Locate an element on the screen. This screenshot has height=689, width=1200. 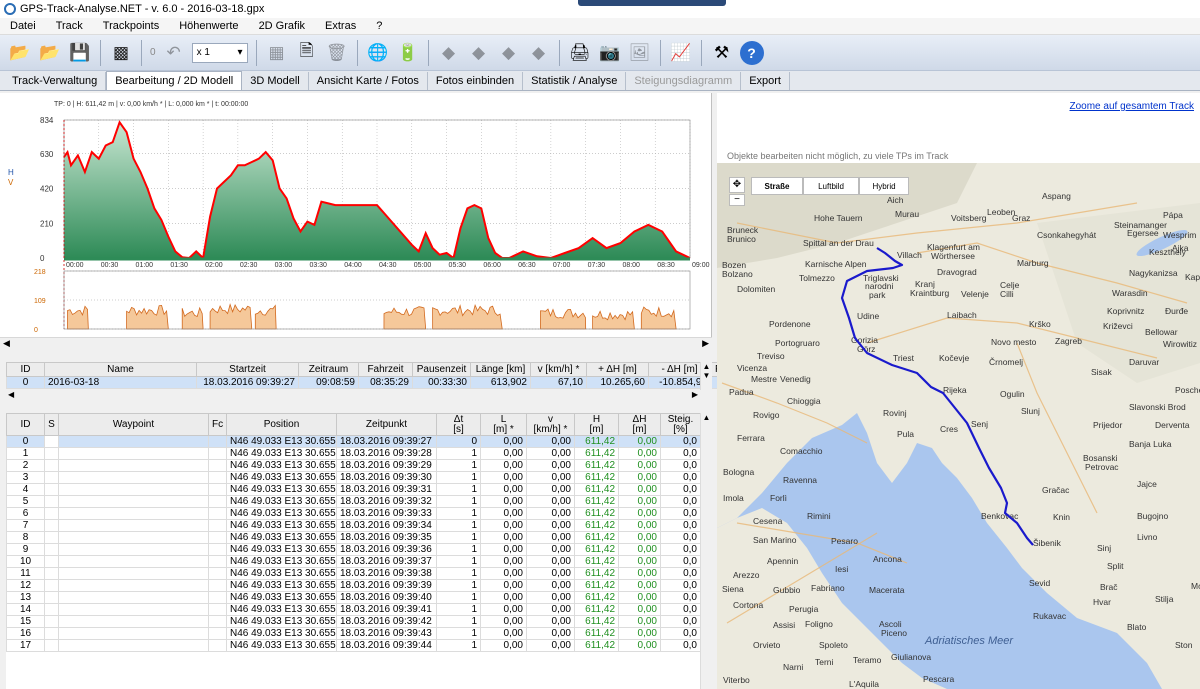
trackpoint-column-header: Δt [s] is located at coordinates (458, 424).